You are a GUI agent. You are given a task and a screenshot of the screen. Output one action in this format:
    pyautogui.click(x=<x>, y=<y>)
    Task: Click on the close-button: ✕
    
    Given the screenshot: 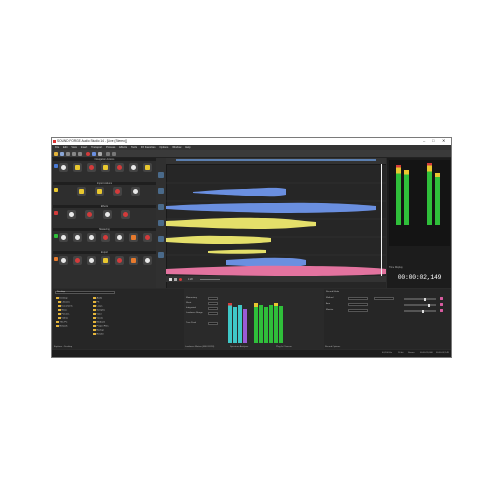 What is the action you would take?
    pyautogui.click(x=443, y=141)
    